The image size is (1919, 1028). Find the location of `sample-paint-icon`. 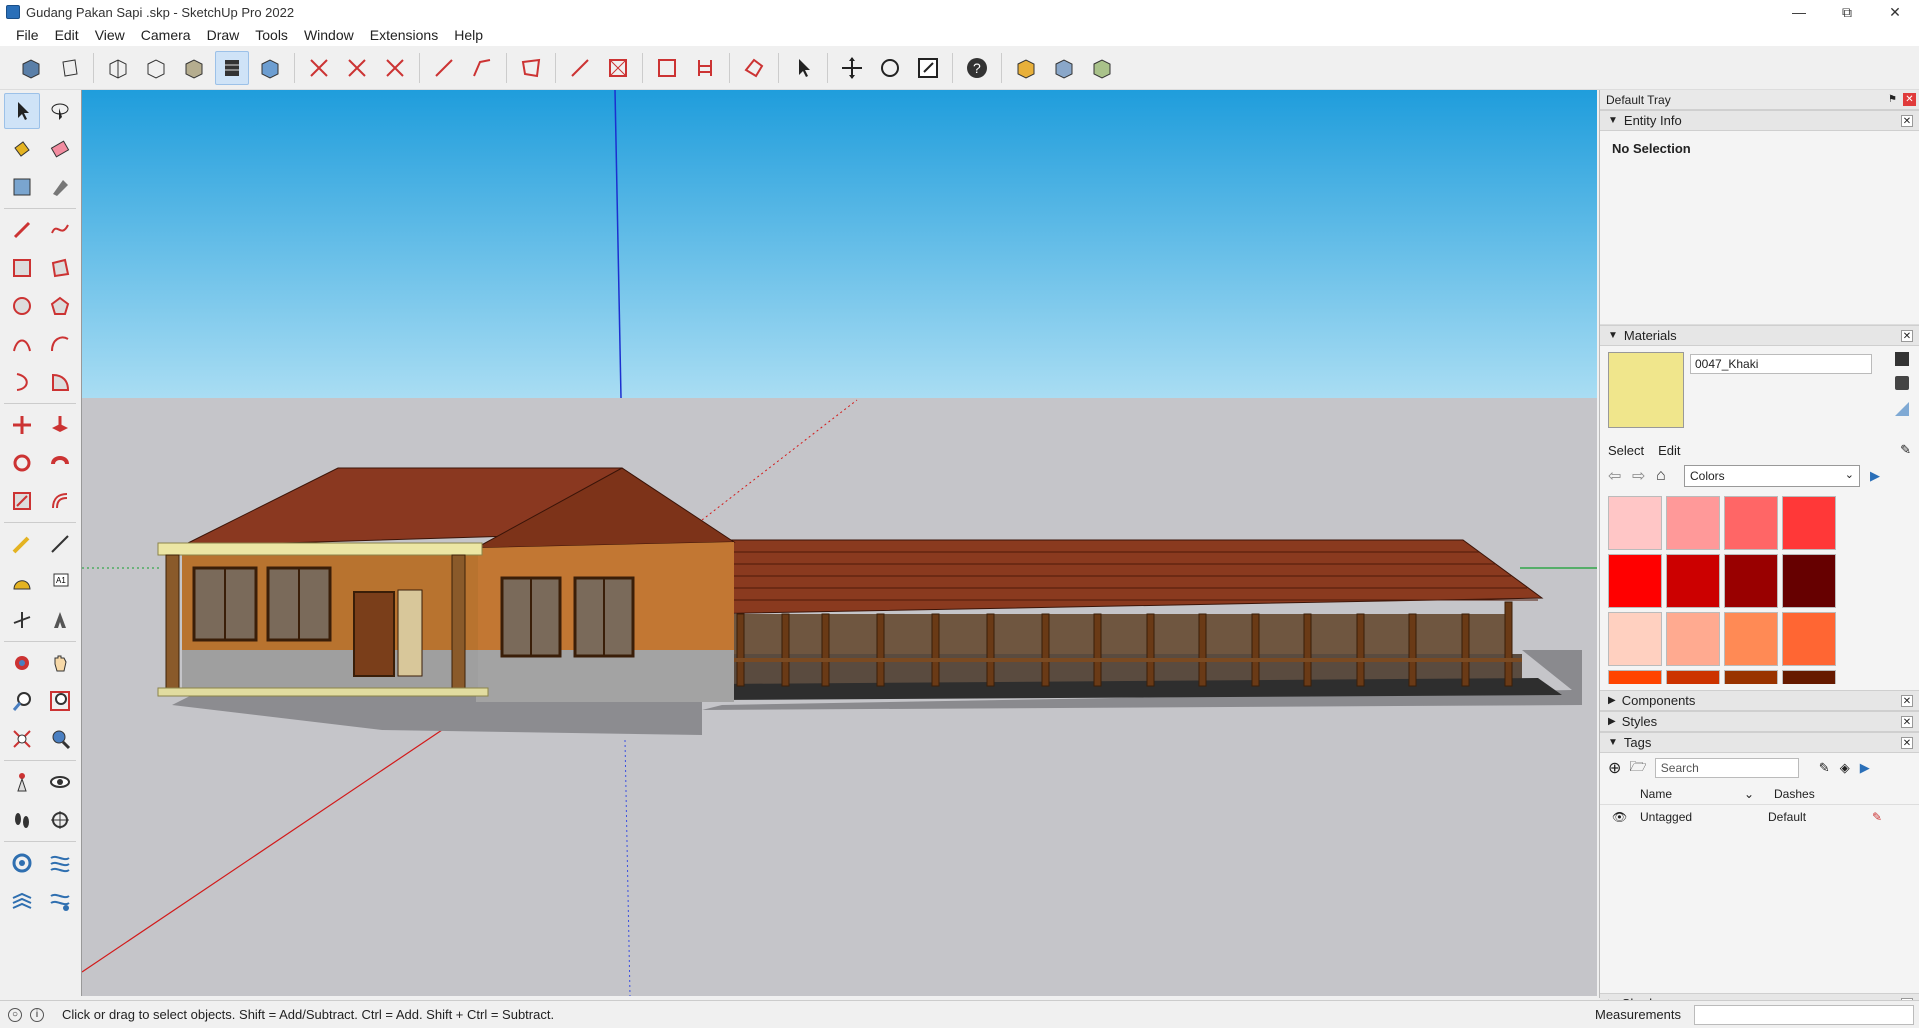

sample-paint-icon is located at coordinates (1902, 383).